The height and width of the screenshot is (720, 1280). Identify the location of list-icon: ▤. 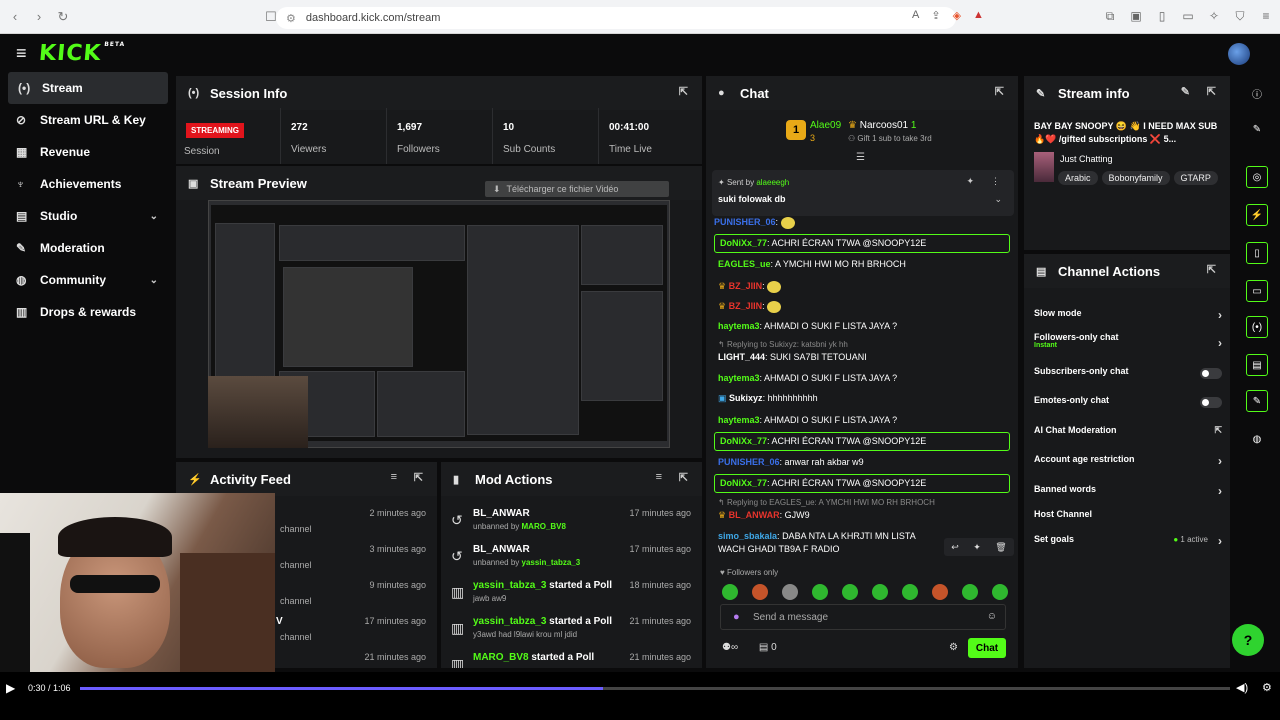
(1257, 365).